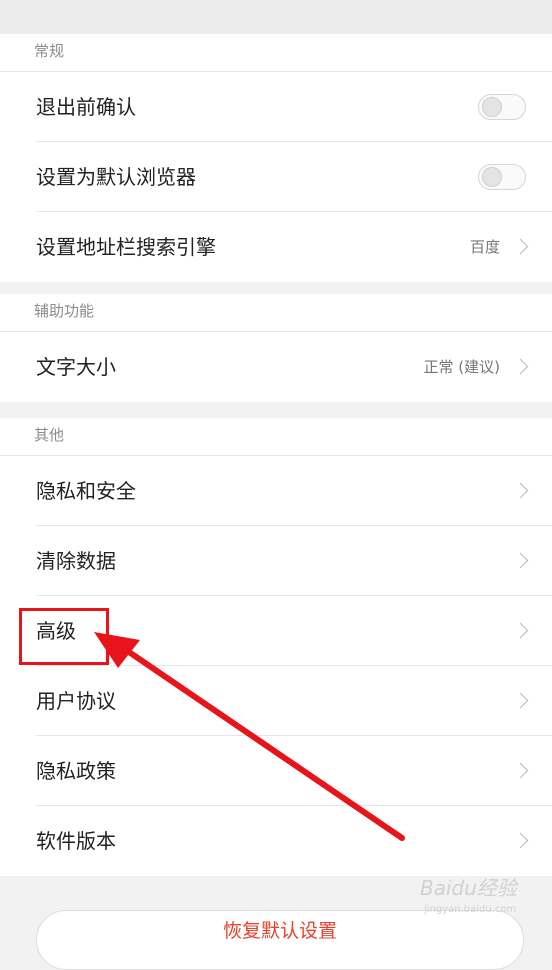  Describe the element at coordinates (470, 909) in the screenshot. I see `watermark-url: jingyan.baidu.com` at that location.